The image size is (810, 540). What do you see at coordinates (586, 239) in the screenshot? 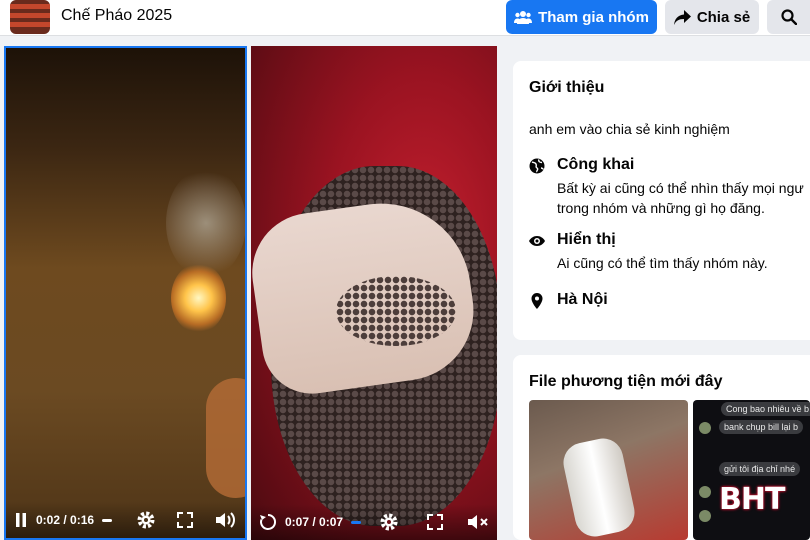
I see `visibility-title: Hiển thị` at bounding box center [586, 239].